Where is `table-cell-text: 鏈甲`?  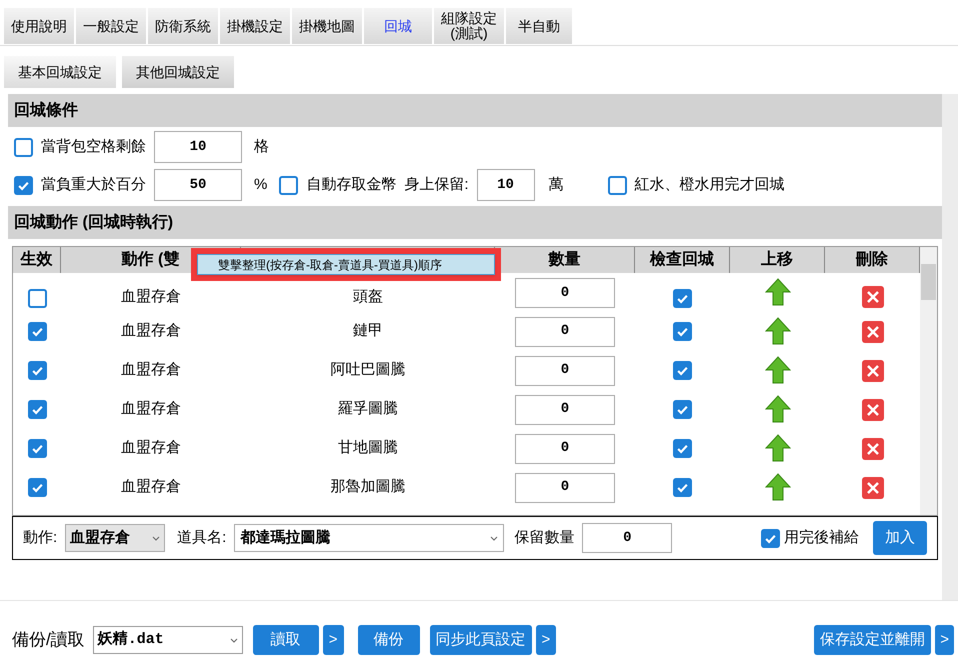 table-cell-text: 鏈甲 is located at coordinates (368, 331).